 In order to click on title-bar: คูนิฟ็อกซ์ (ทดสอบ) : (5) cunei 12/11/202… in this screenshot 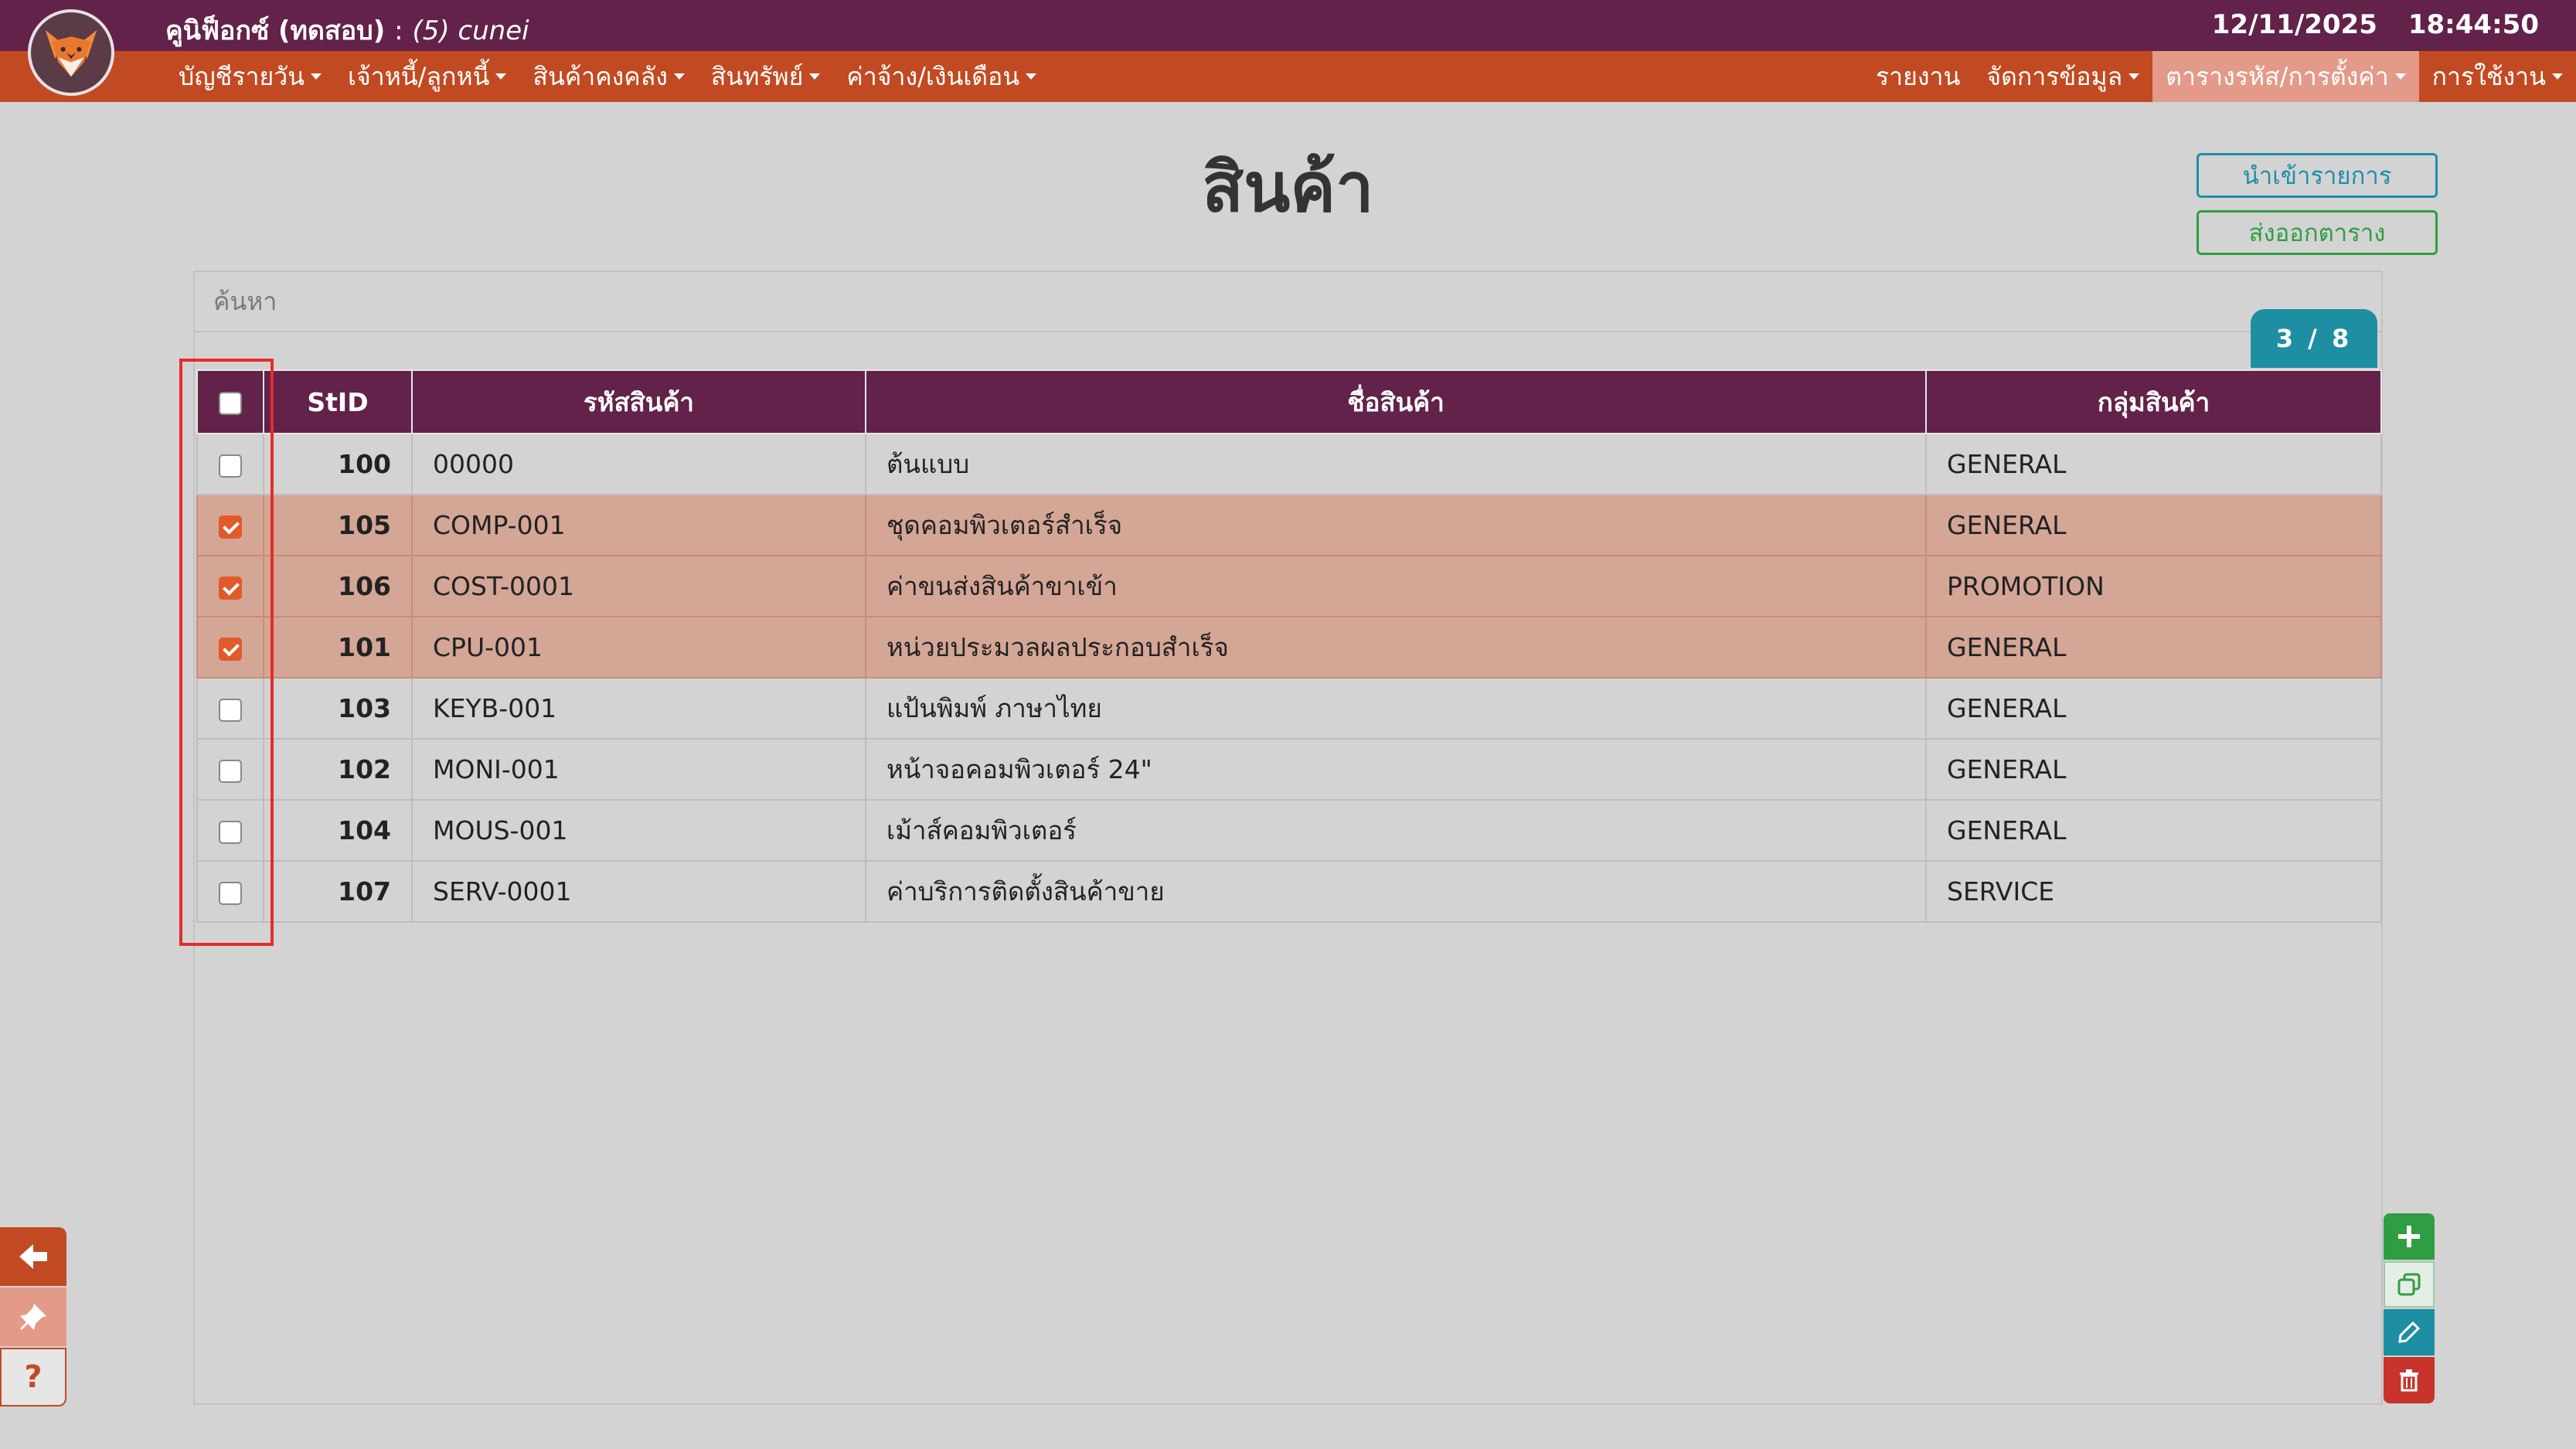, I will do `click(1288, 25)`.